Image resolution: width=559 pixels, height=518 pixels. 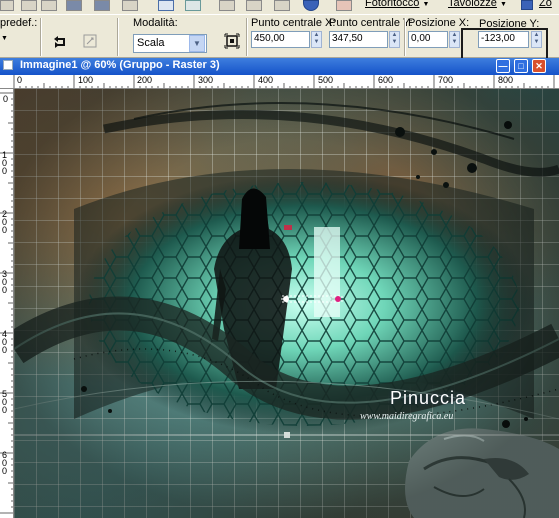 I want to click on open-file-icon, so click(x=29, y=5).